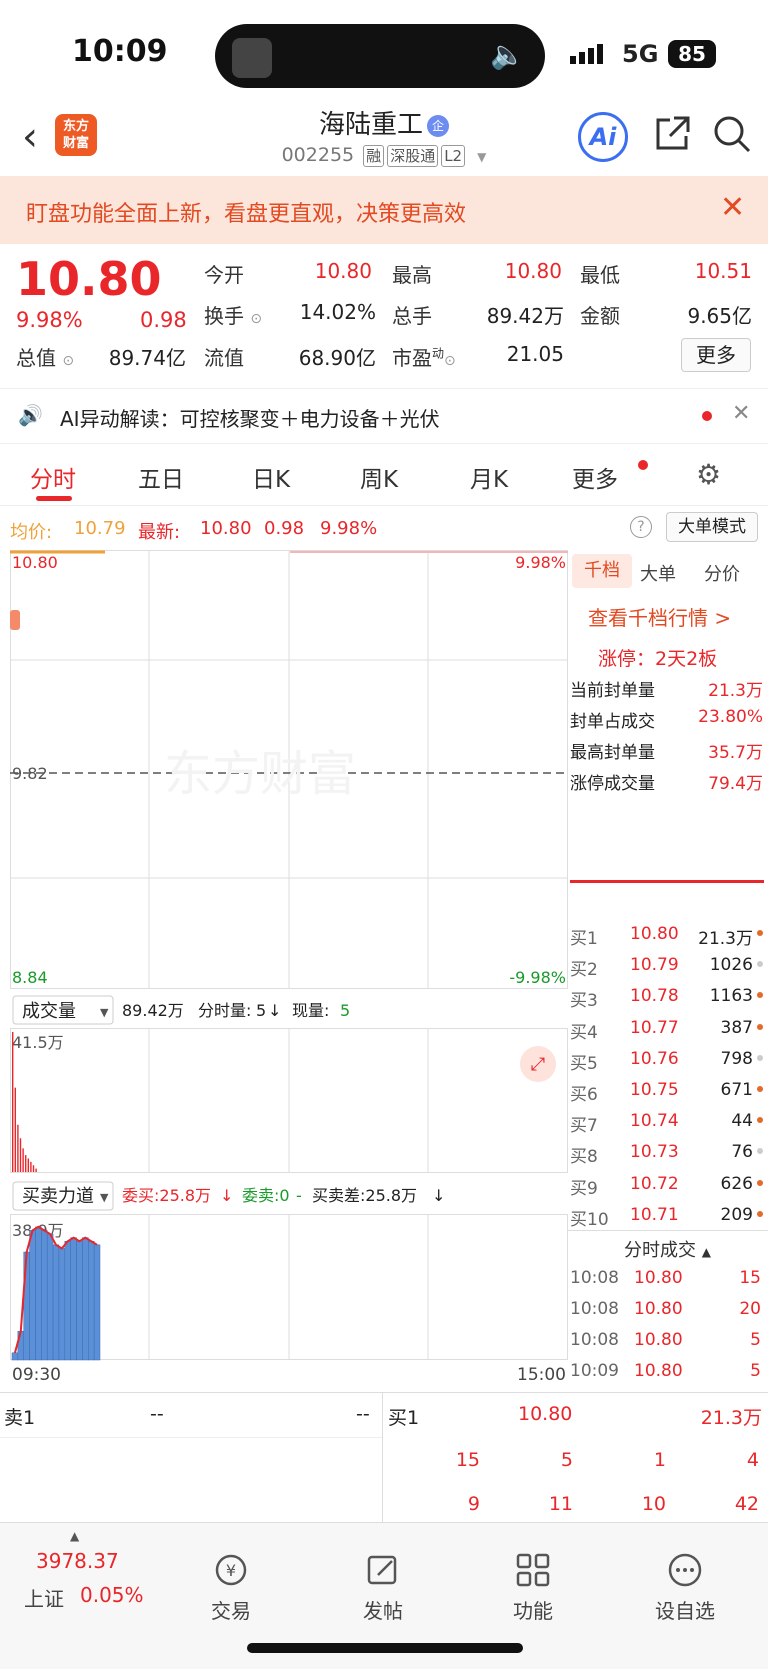 The height and width of the screenshot is (1669, 768). What do you see at coordinates (271, 477) in the screenshot?
I see `tab-day-k: 日K` at bounding box center [271, 477].